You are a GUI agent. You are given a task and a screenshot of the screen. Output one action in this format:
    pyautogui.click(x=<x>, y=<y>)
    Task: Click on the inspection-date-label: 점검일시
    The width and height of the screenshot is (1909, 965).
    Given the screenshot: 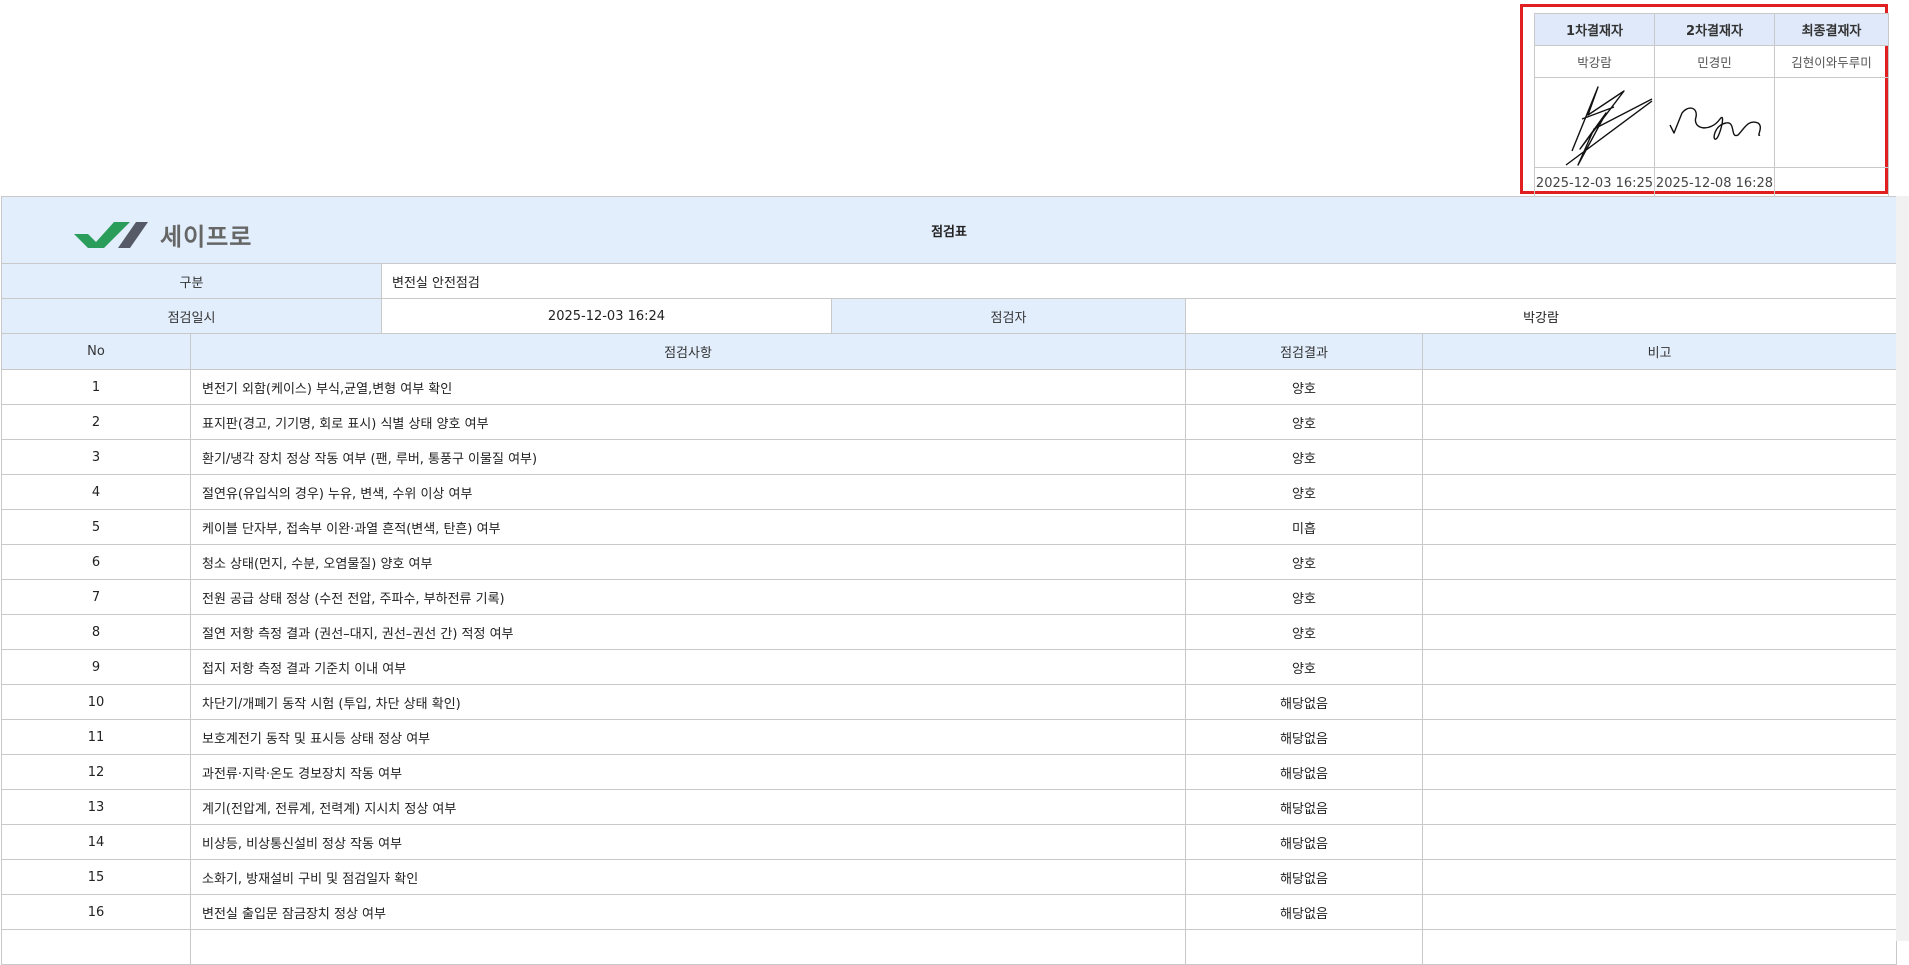 What is the action you would take?
    pyautogui.click(x=191, y=316)
    